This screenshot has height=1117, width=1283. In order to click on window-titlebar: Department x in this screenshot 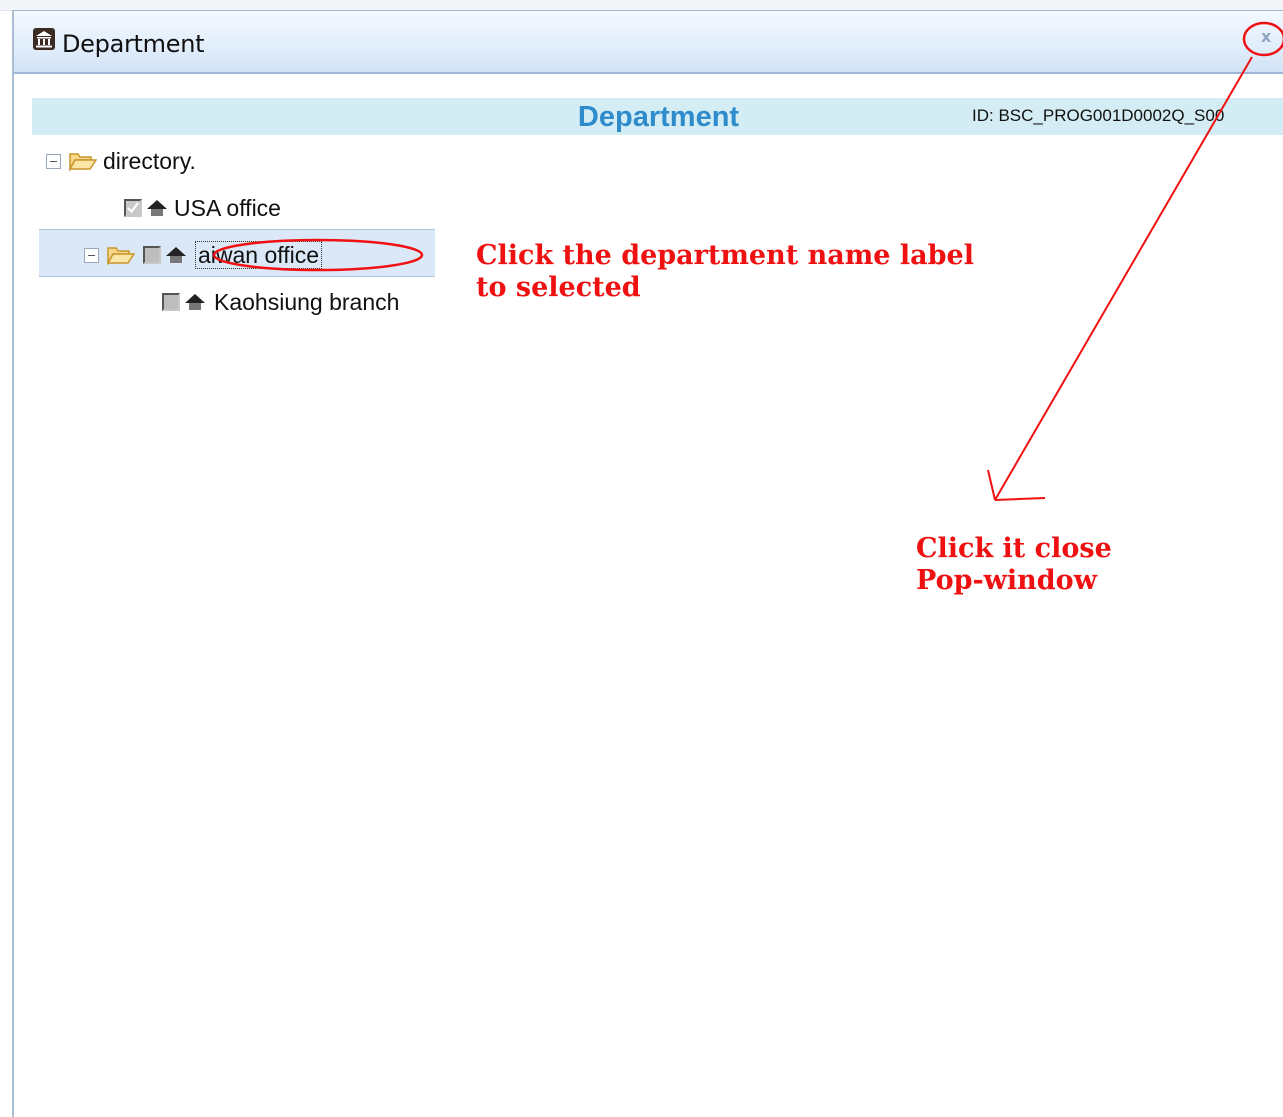, I will do `click(648, 42)`.